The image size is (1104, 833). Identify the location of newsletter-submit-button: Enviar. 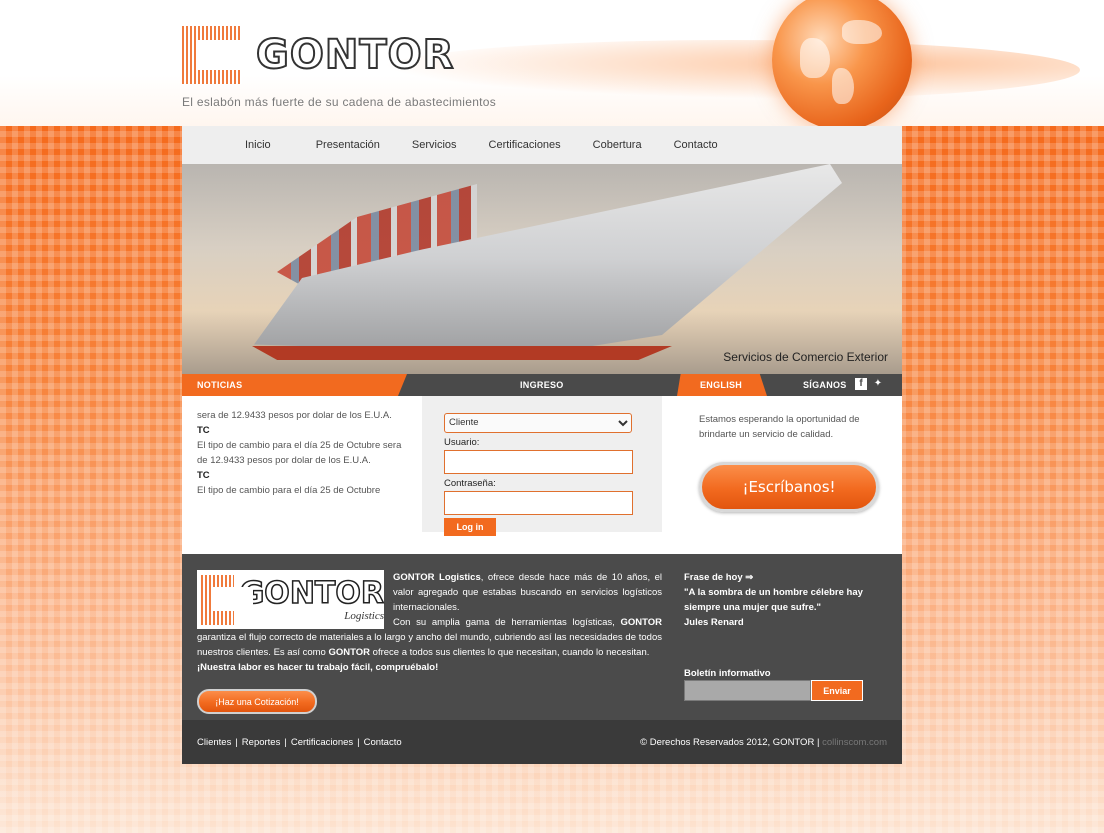
(837, 690).